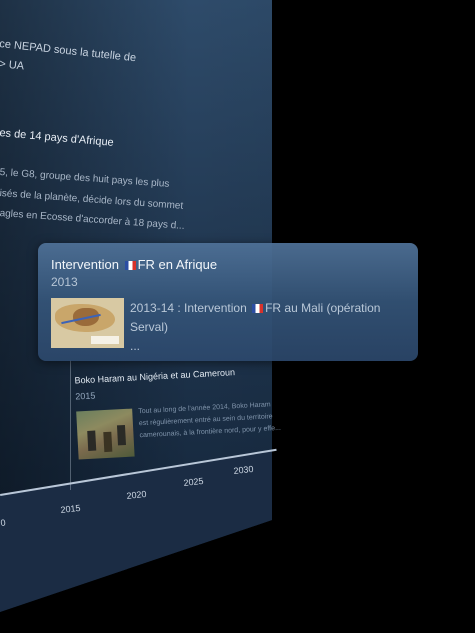 This screenshot has height=633, width=475. I want to click on popup-title: Intervention FR en Afrique, so click(134, 264).